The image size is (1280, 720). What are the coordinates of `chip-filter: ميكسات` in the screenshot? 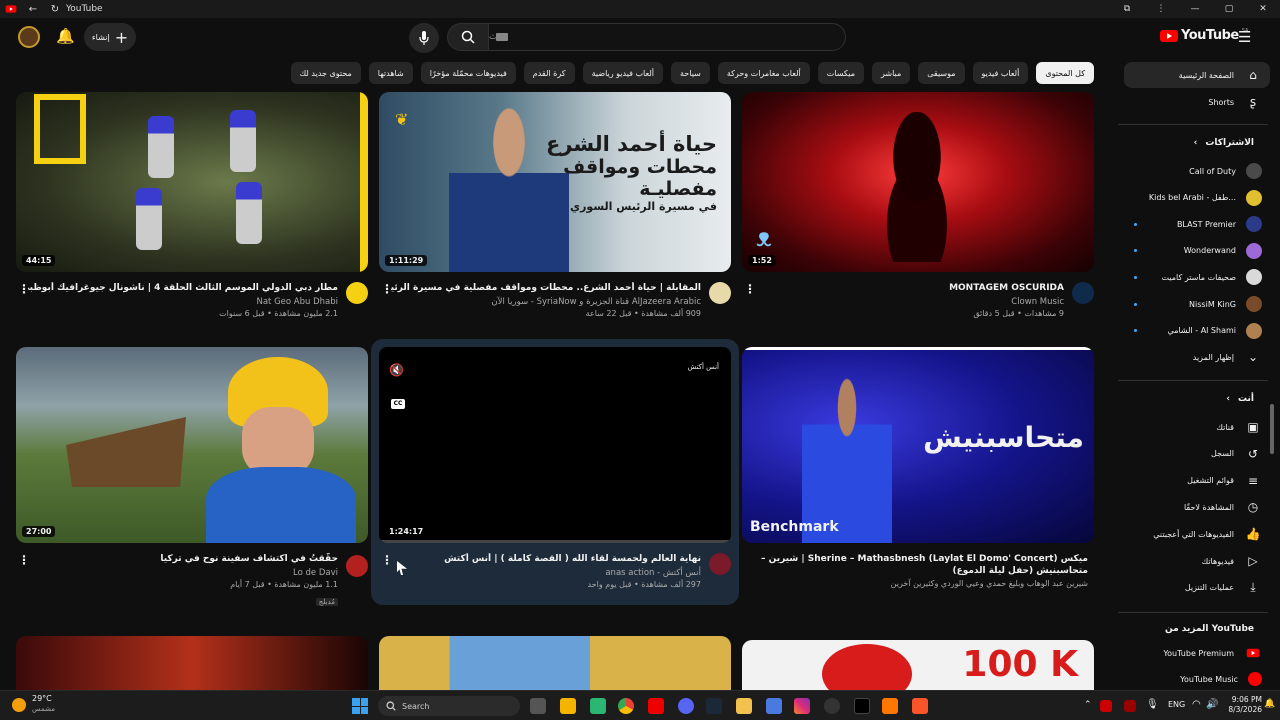 It's located at (840, 73).